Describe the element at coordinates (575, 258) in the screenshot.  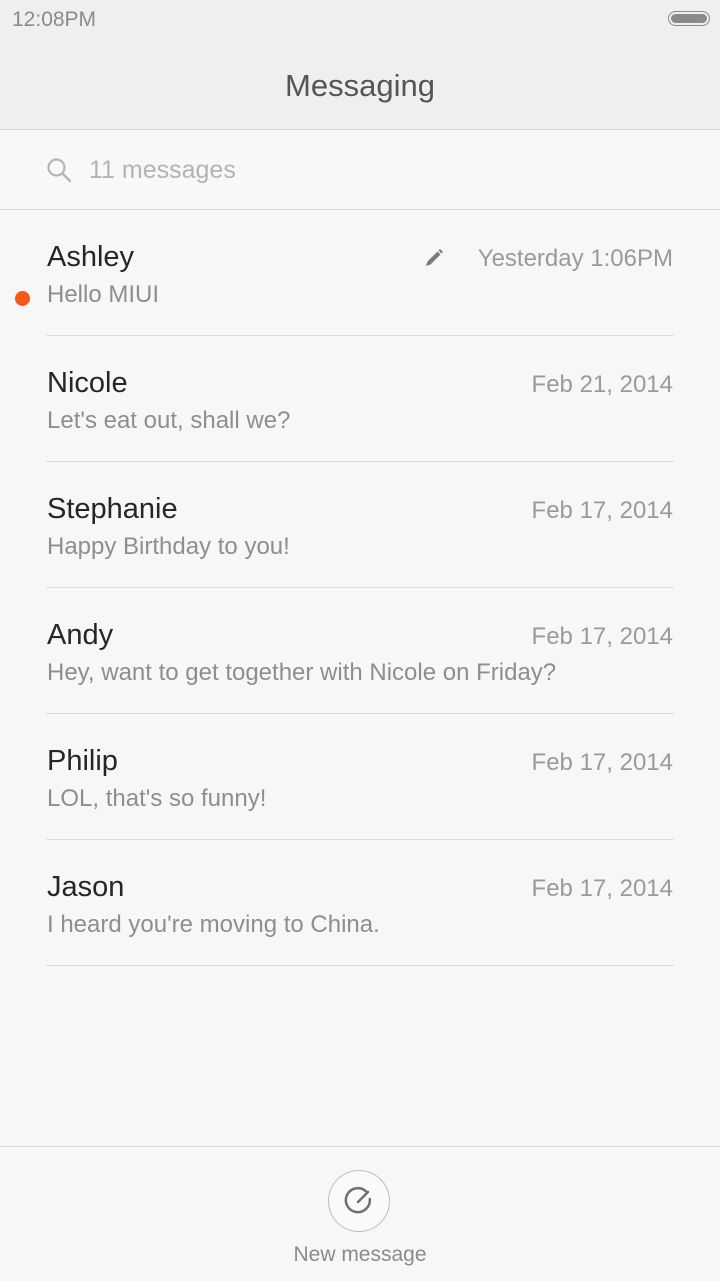
I see `message-date: Yesterday 1:06PM` at that location.